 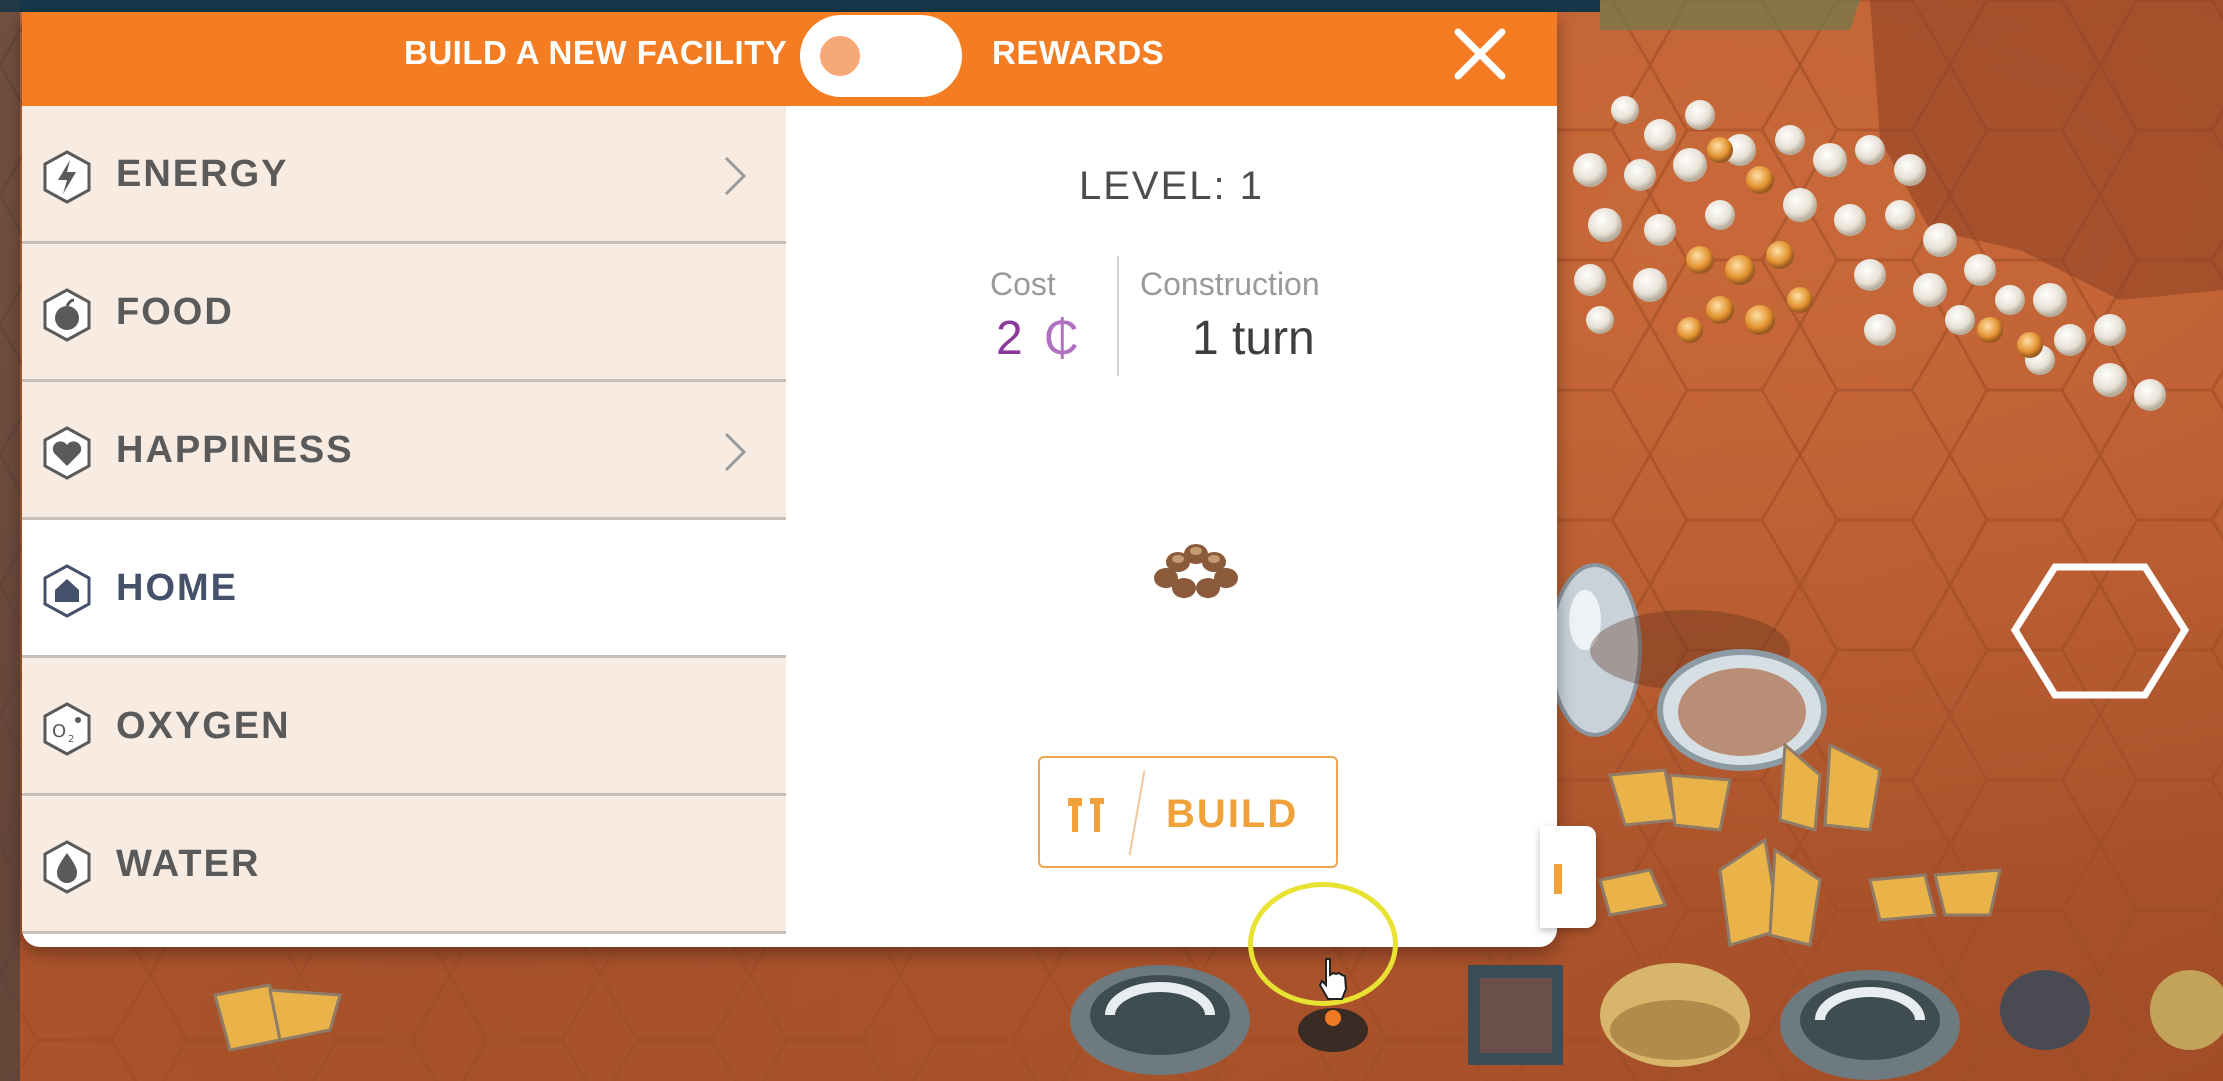 I want to click on build-rewards-toggle, so click(x=881, y=56).